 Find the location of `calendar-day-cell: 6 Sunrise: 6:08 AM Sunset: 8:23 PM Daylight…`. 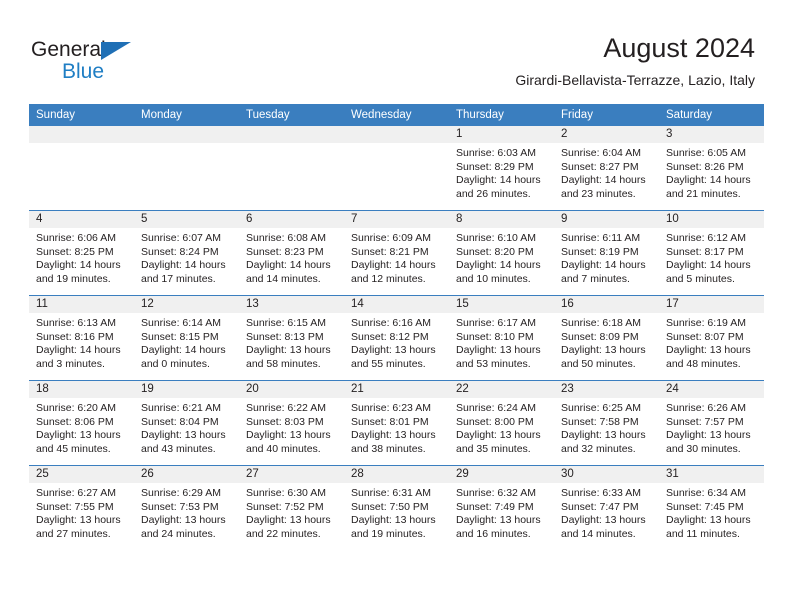

calendar-day-cell: 6 Sunrise: 6:08 AM Sunset: 8:23 PM Daylight… is located at coordinates (291, 253).